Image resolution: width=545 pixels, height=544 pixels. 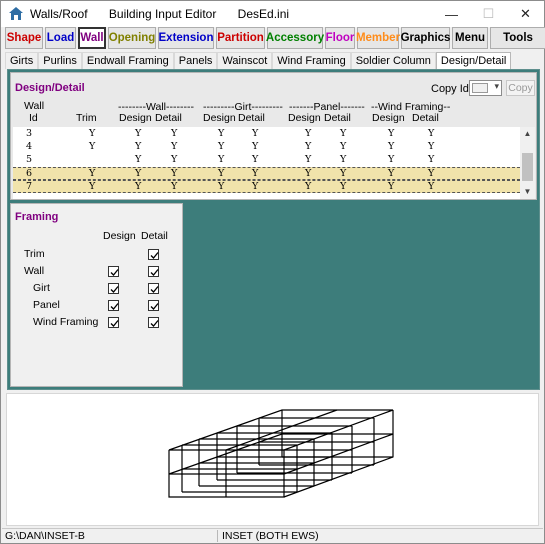 What do you see at coordinates (451, 14) in the screenshot?
I see `minimize-button: —` at bounding box center [451, 14].